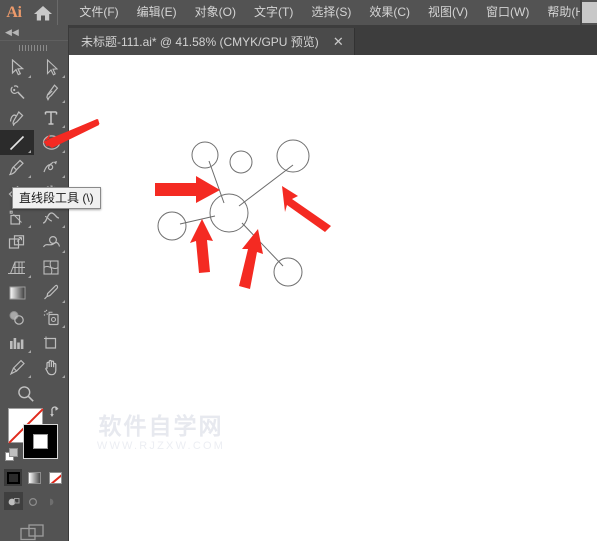 The image size is (597, 541). What do you see at coordinates (51, 167) in the screenshot?
I see `shaper-tool` at bounding box center [51, 167].